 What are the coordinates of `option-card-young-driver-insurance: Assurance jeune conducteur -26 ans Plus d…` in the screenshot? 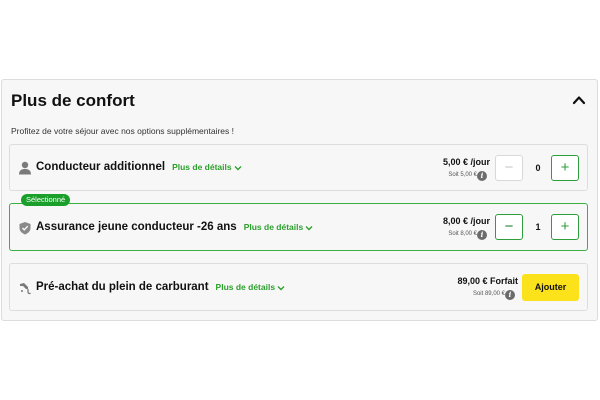 It's located at (298, 227).